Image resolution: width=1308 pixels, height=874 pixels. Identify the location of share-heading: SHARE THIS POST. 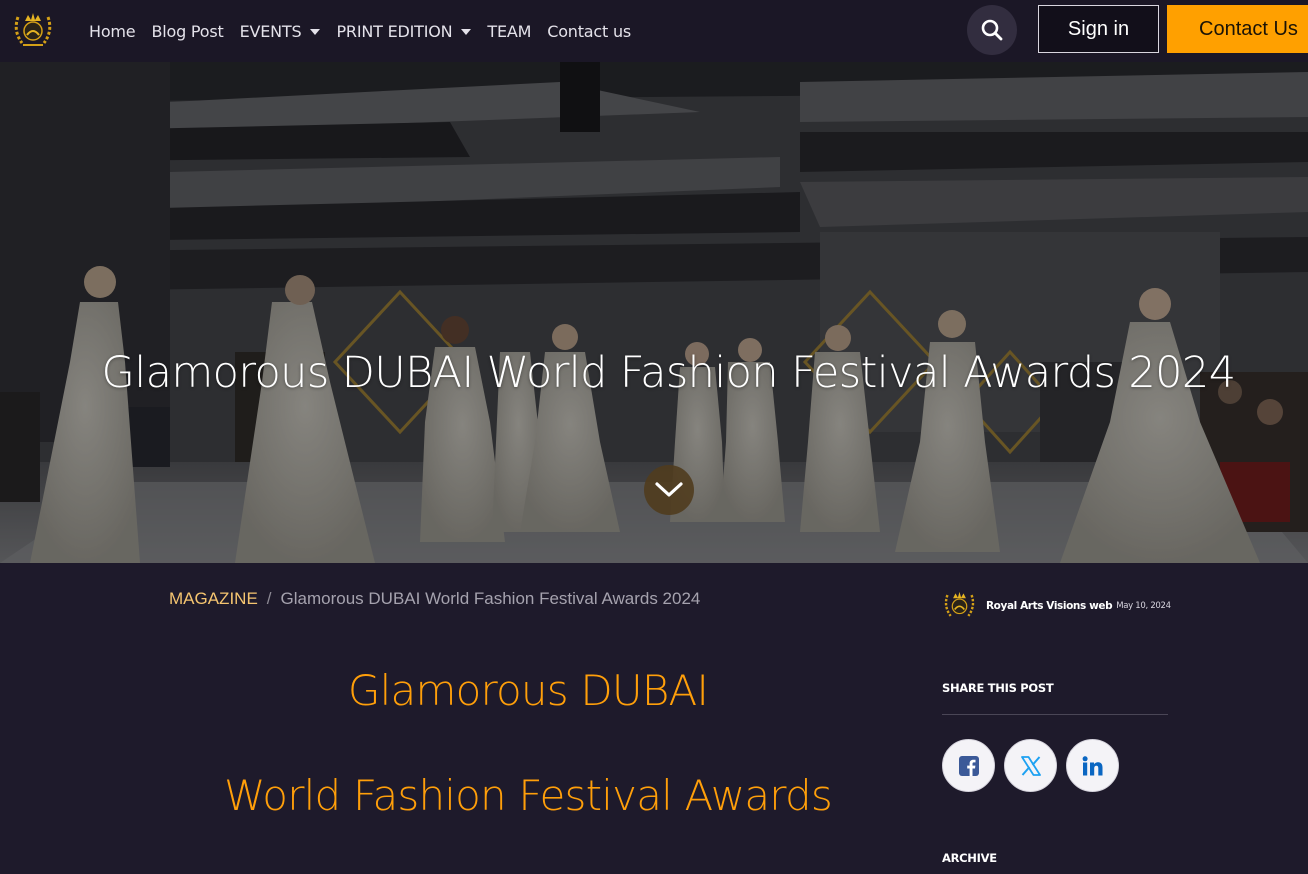
(998, 688).